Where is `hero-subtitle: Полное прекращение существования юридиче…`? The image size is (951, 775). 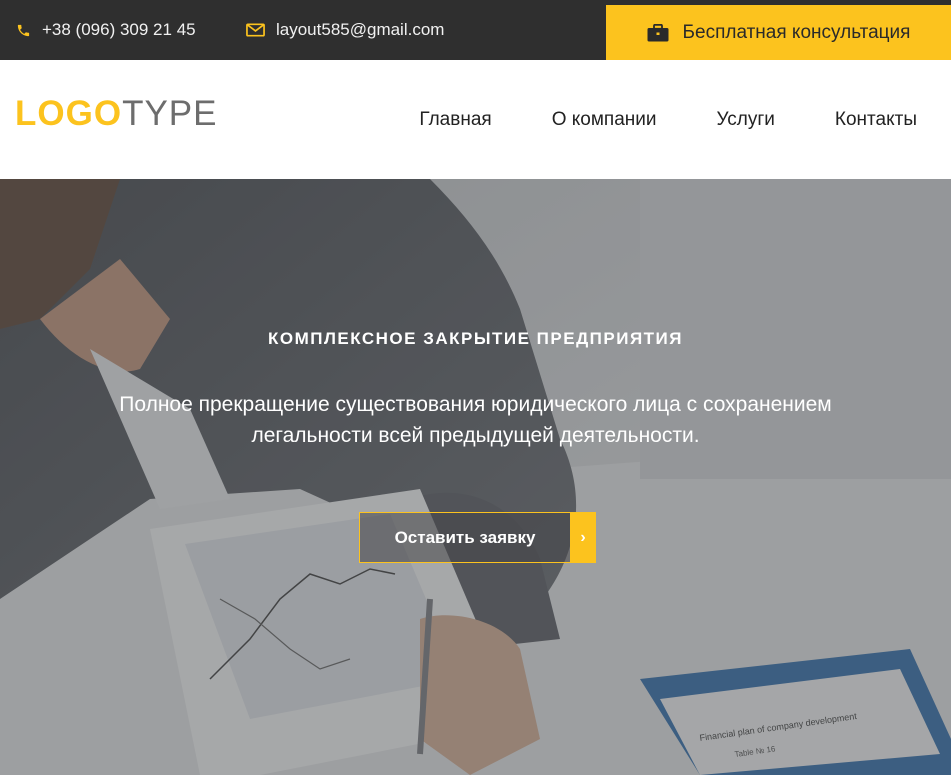 hero-subtitle: Полное прекращение существования юридиче… is located at coordinates (475, 420).